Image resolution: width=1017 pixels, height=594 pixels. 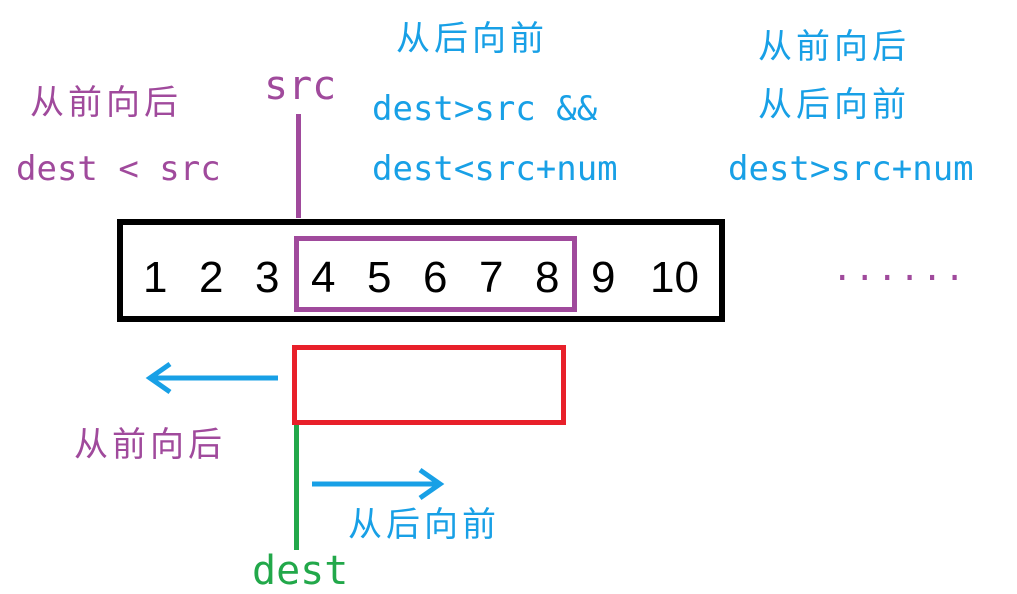 What do you see at coordinates (424, 525) in the screenshot?
I see `arrow-right-label: 从后向前` at bounding box center [424, 525].